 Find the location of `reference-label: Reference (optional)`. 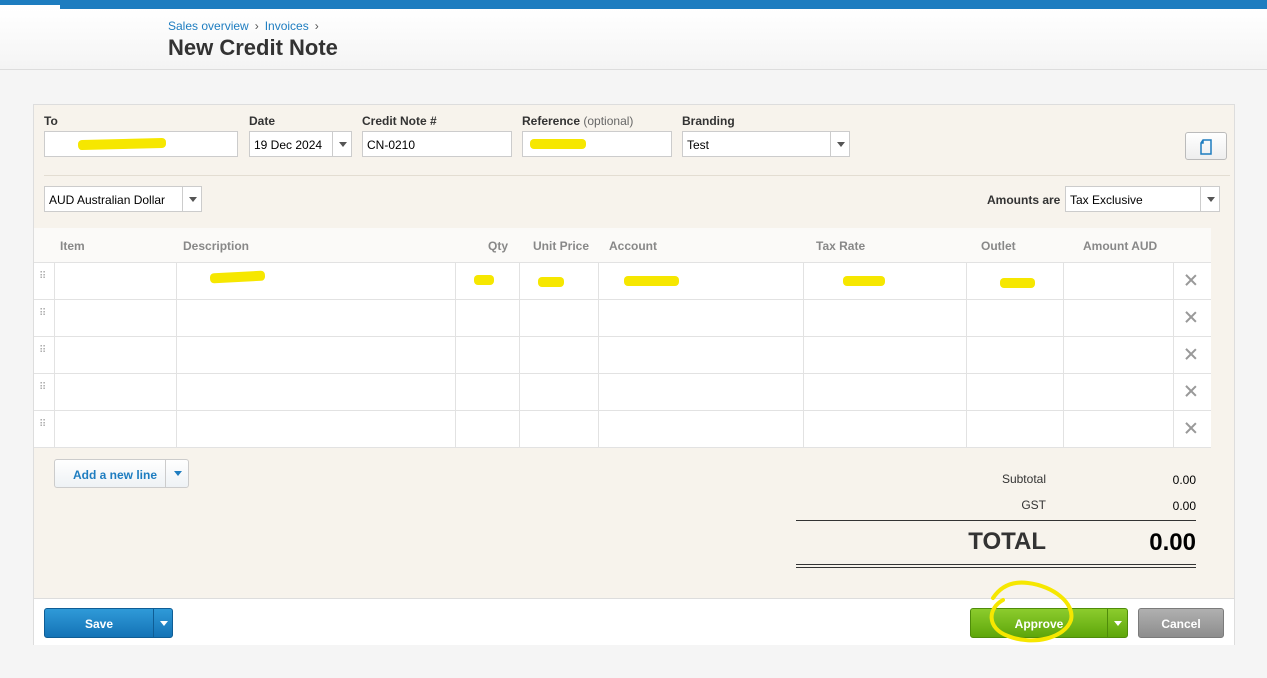

reference-label: Reference (optional) is located at coordinates (577, 121).